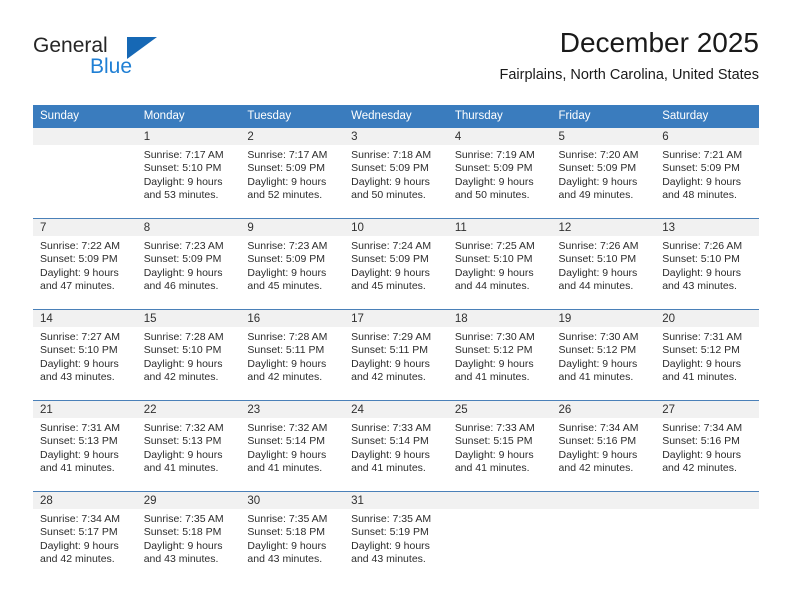 This screenshot has width=792, height=612. Describe the element at coordinates (598, 246) in the screenshot. I see `sunrise-time: Sunrise: 7:26 AM` at that location.